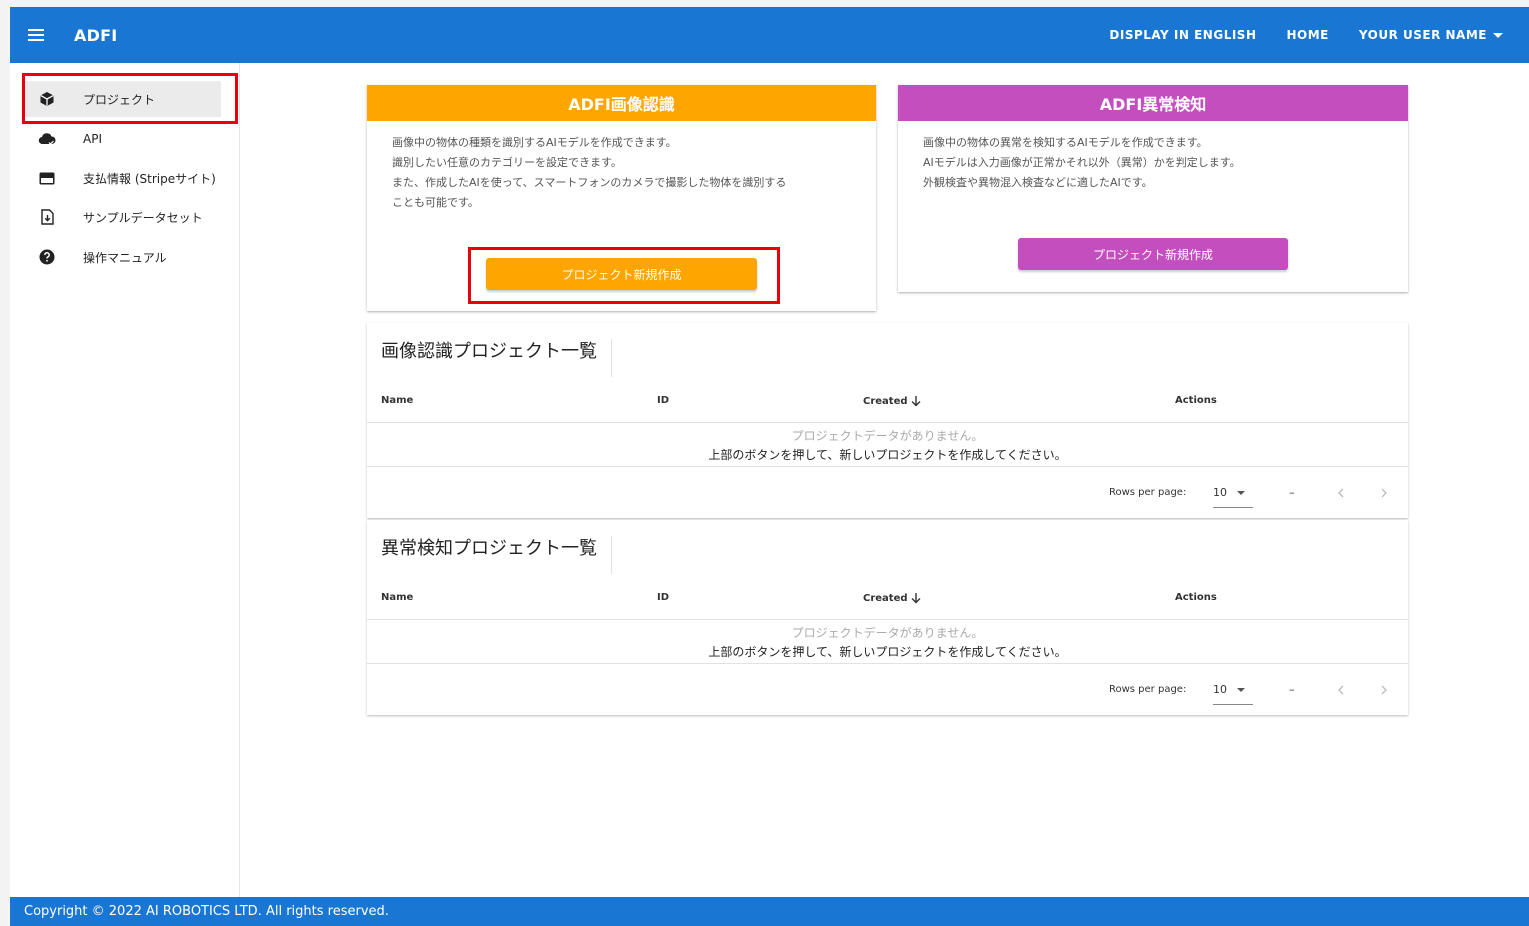 The image size is (1529, 926). Describe the element at coordinates (47, 178) in the screenshot. I see `credit-card-icon` at that location.